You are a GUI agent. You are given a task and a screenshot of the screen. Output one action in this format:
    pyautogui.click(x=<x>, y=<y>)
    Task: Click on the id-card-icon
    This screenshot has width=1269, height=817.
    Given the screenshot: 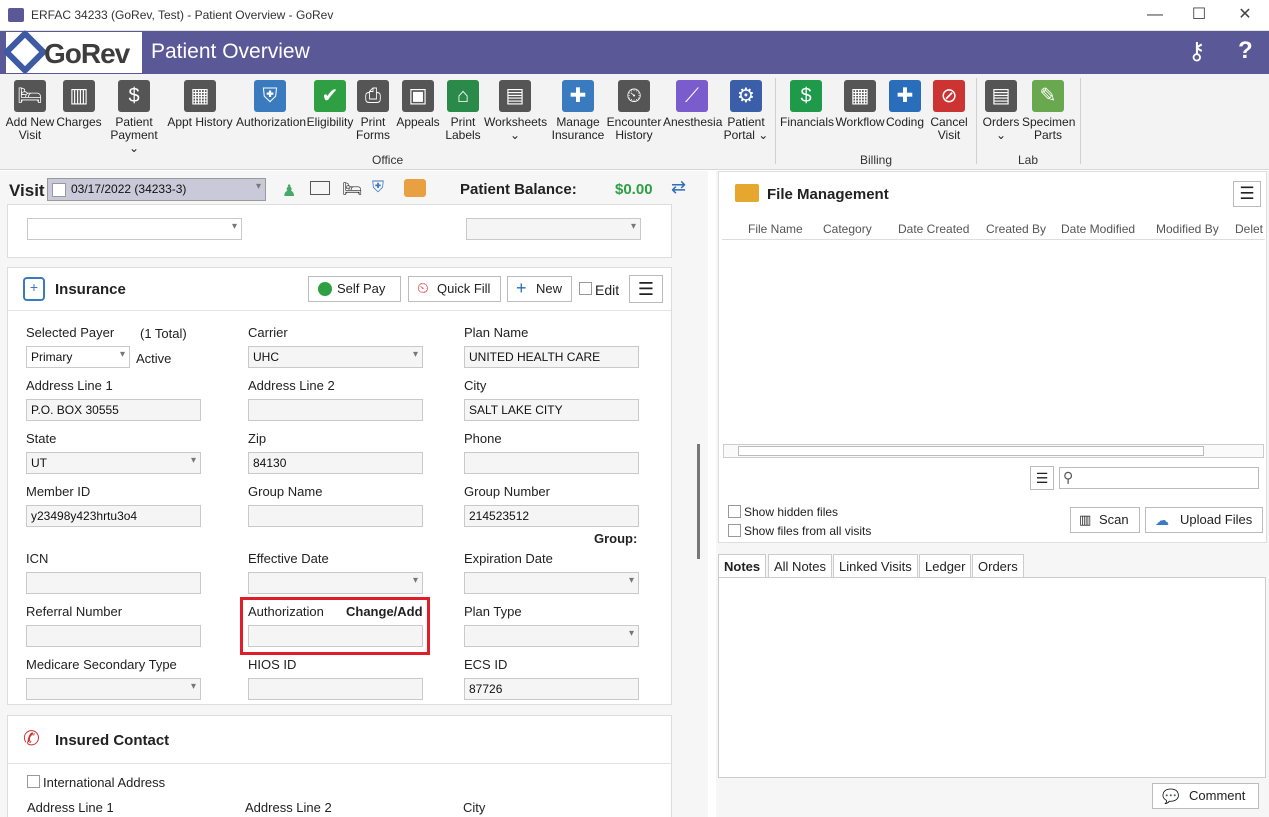 What is the action you would take?
    pyautogui.click(x=320, y=188)
    